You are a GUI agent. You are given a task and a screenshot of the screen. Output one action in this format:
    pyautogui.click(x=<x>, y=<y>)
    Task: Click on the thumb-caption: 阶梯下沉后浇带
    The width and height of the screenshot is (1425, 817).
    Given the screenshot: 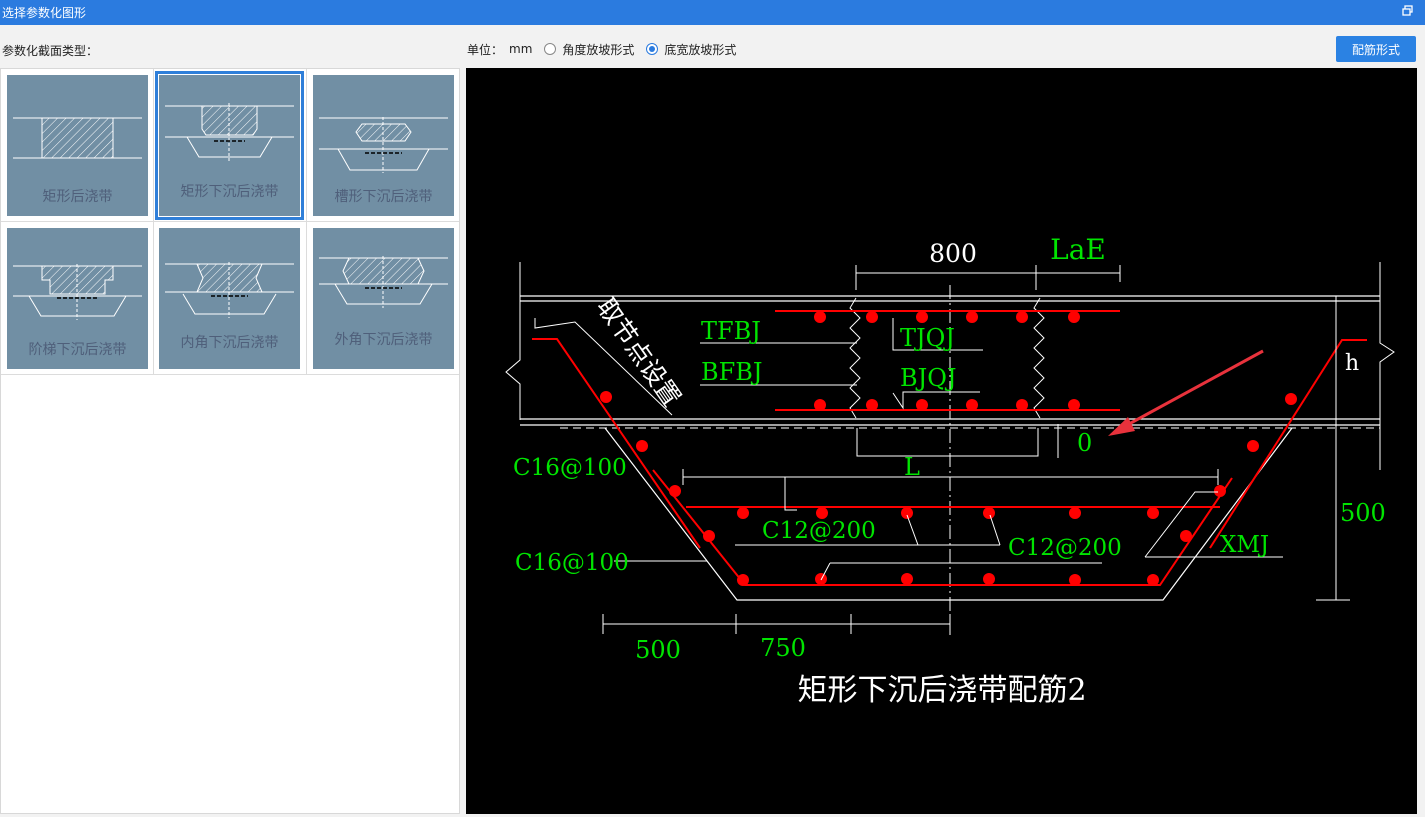 What is the action you would take?
    pyautogui.click(x=77, y=350)
    